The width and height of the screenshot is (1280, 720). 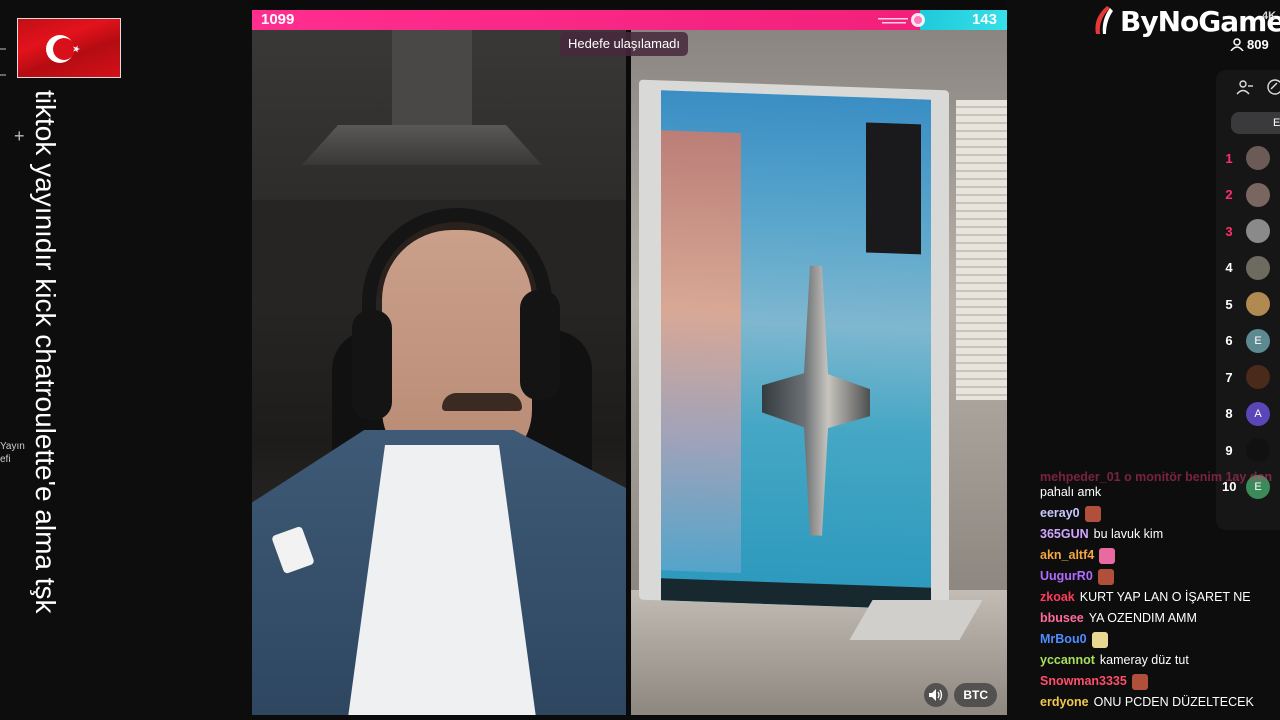 What do you see at coordinates (1229, 267) in the screenshot?
I see `rank-number: 4` at bounding box center [1229, 267].